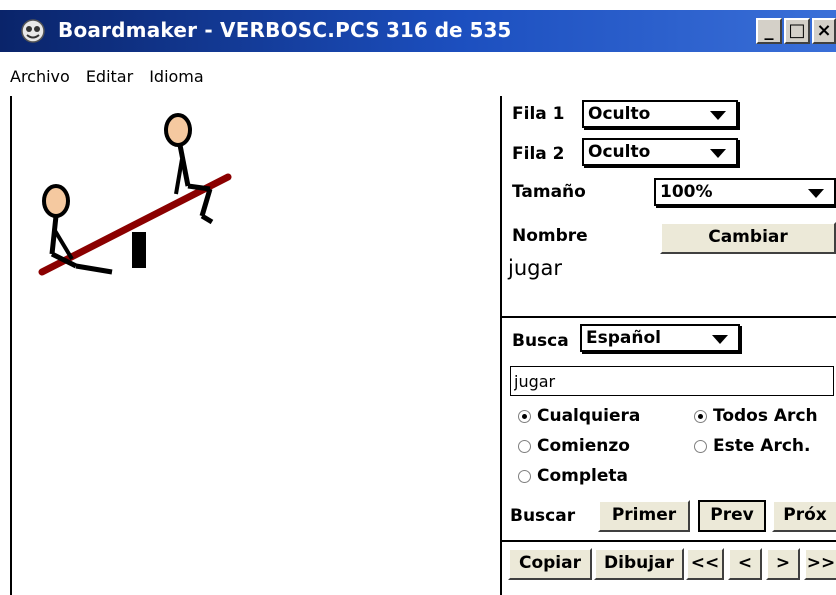  What do you see at coordinates (752, 446) in the screenshot?
I see `radio-este-arch: Este Arch.` at bounding box center [752, 446].